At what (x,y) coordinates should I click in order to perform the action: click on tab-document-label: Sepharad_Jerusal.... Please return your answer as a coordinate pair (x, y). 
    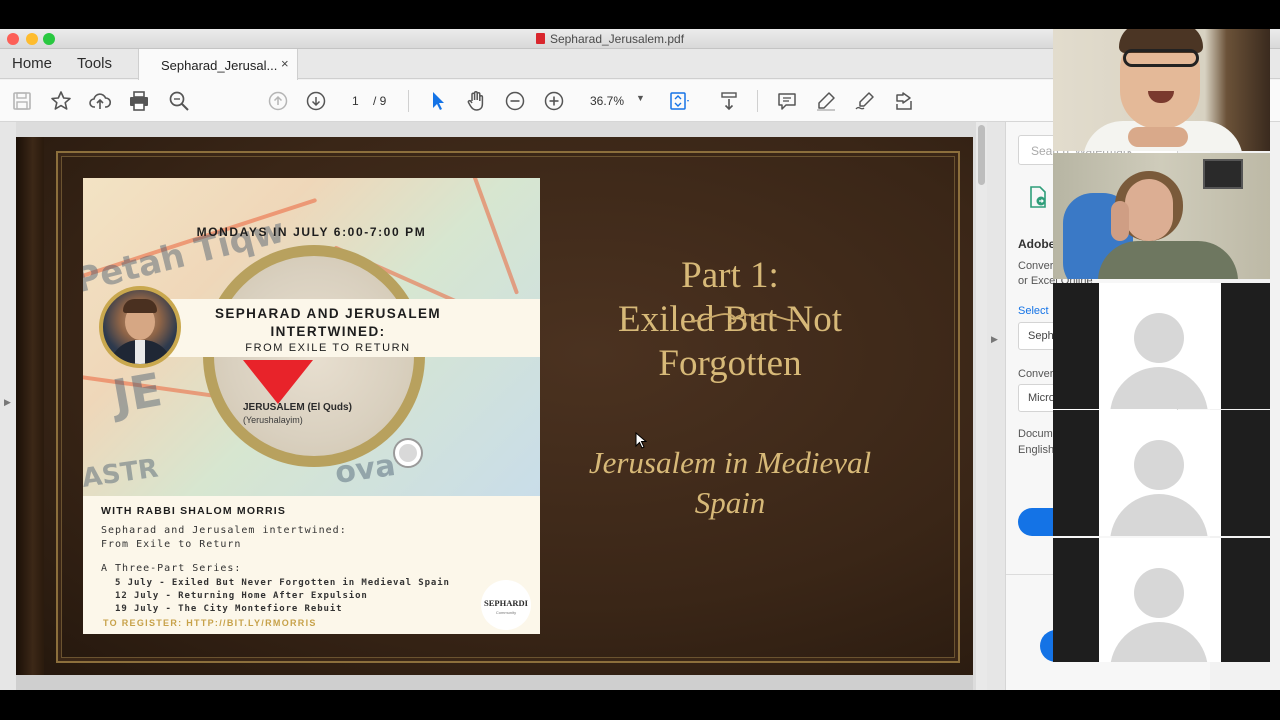
    Looking at the image, I should click on (219, 65).